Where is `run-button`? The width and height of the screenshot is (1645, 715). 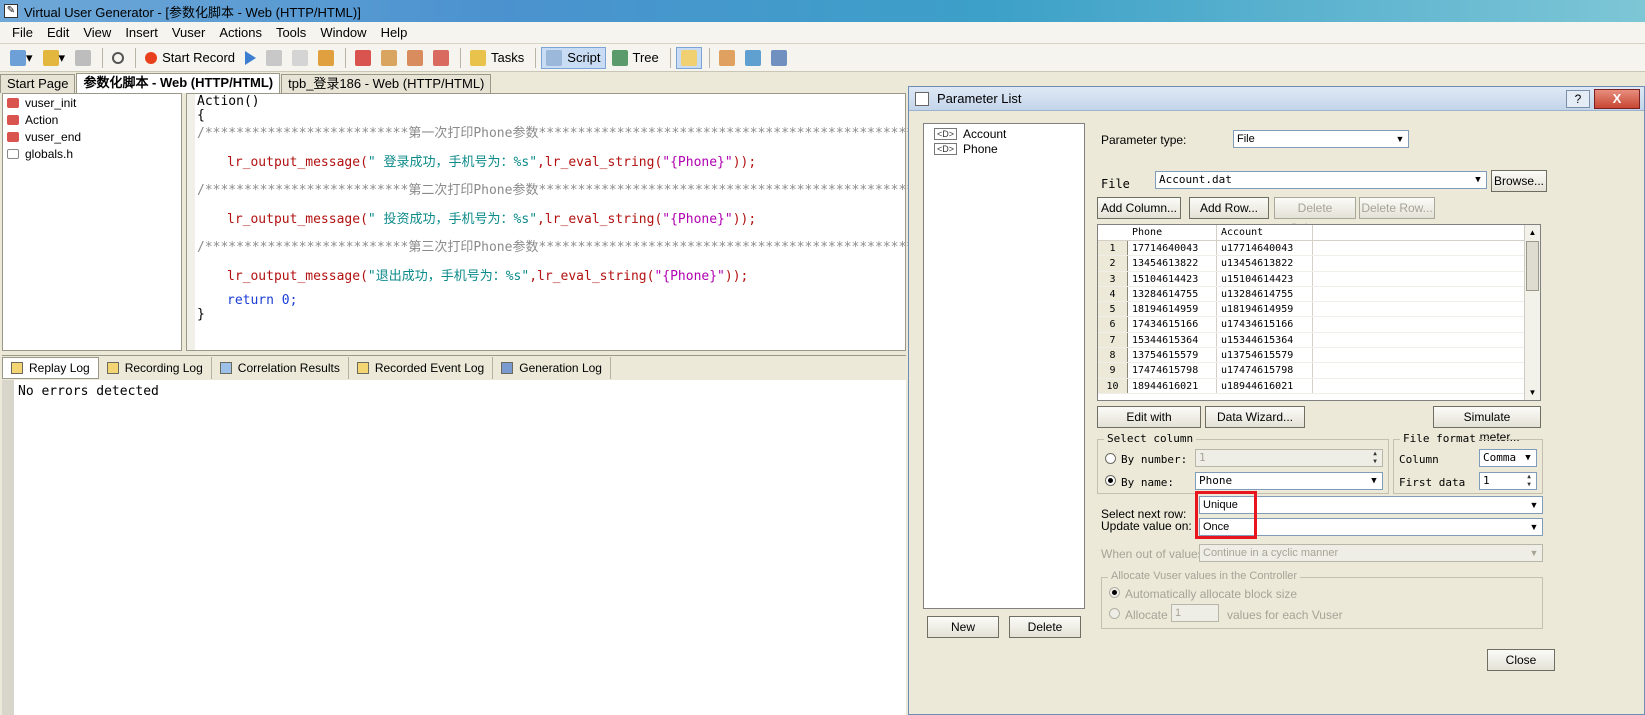 run-button is located at coordinates (250, 58).